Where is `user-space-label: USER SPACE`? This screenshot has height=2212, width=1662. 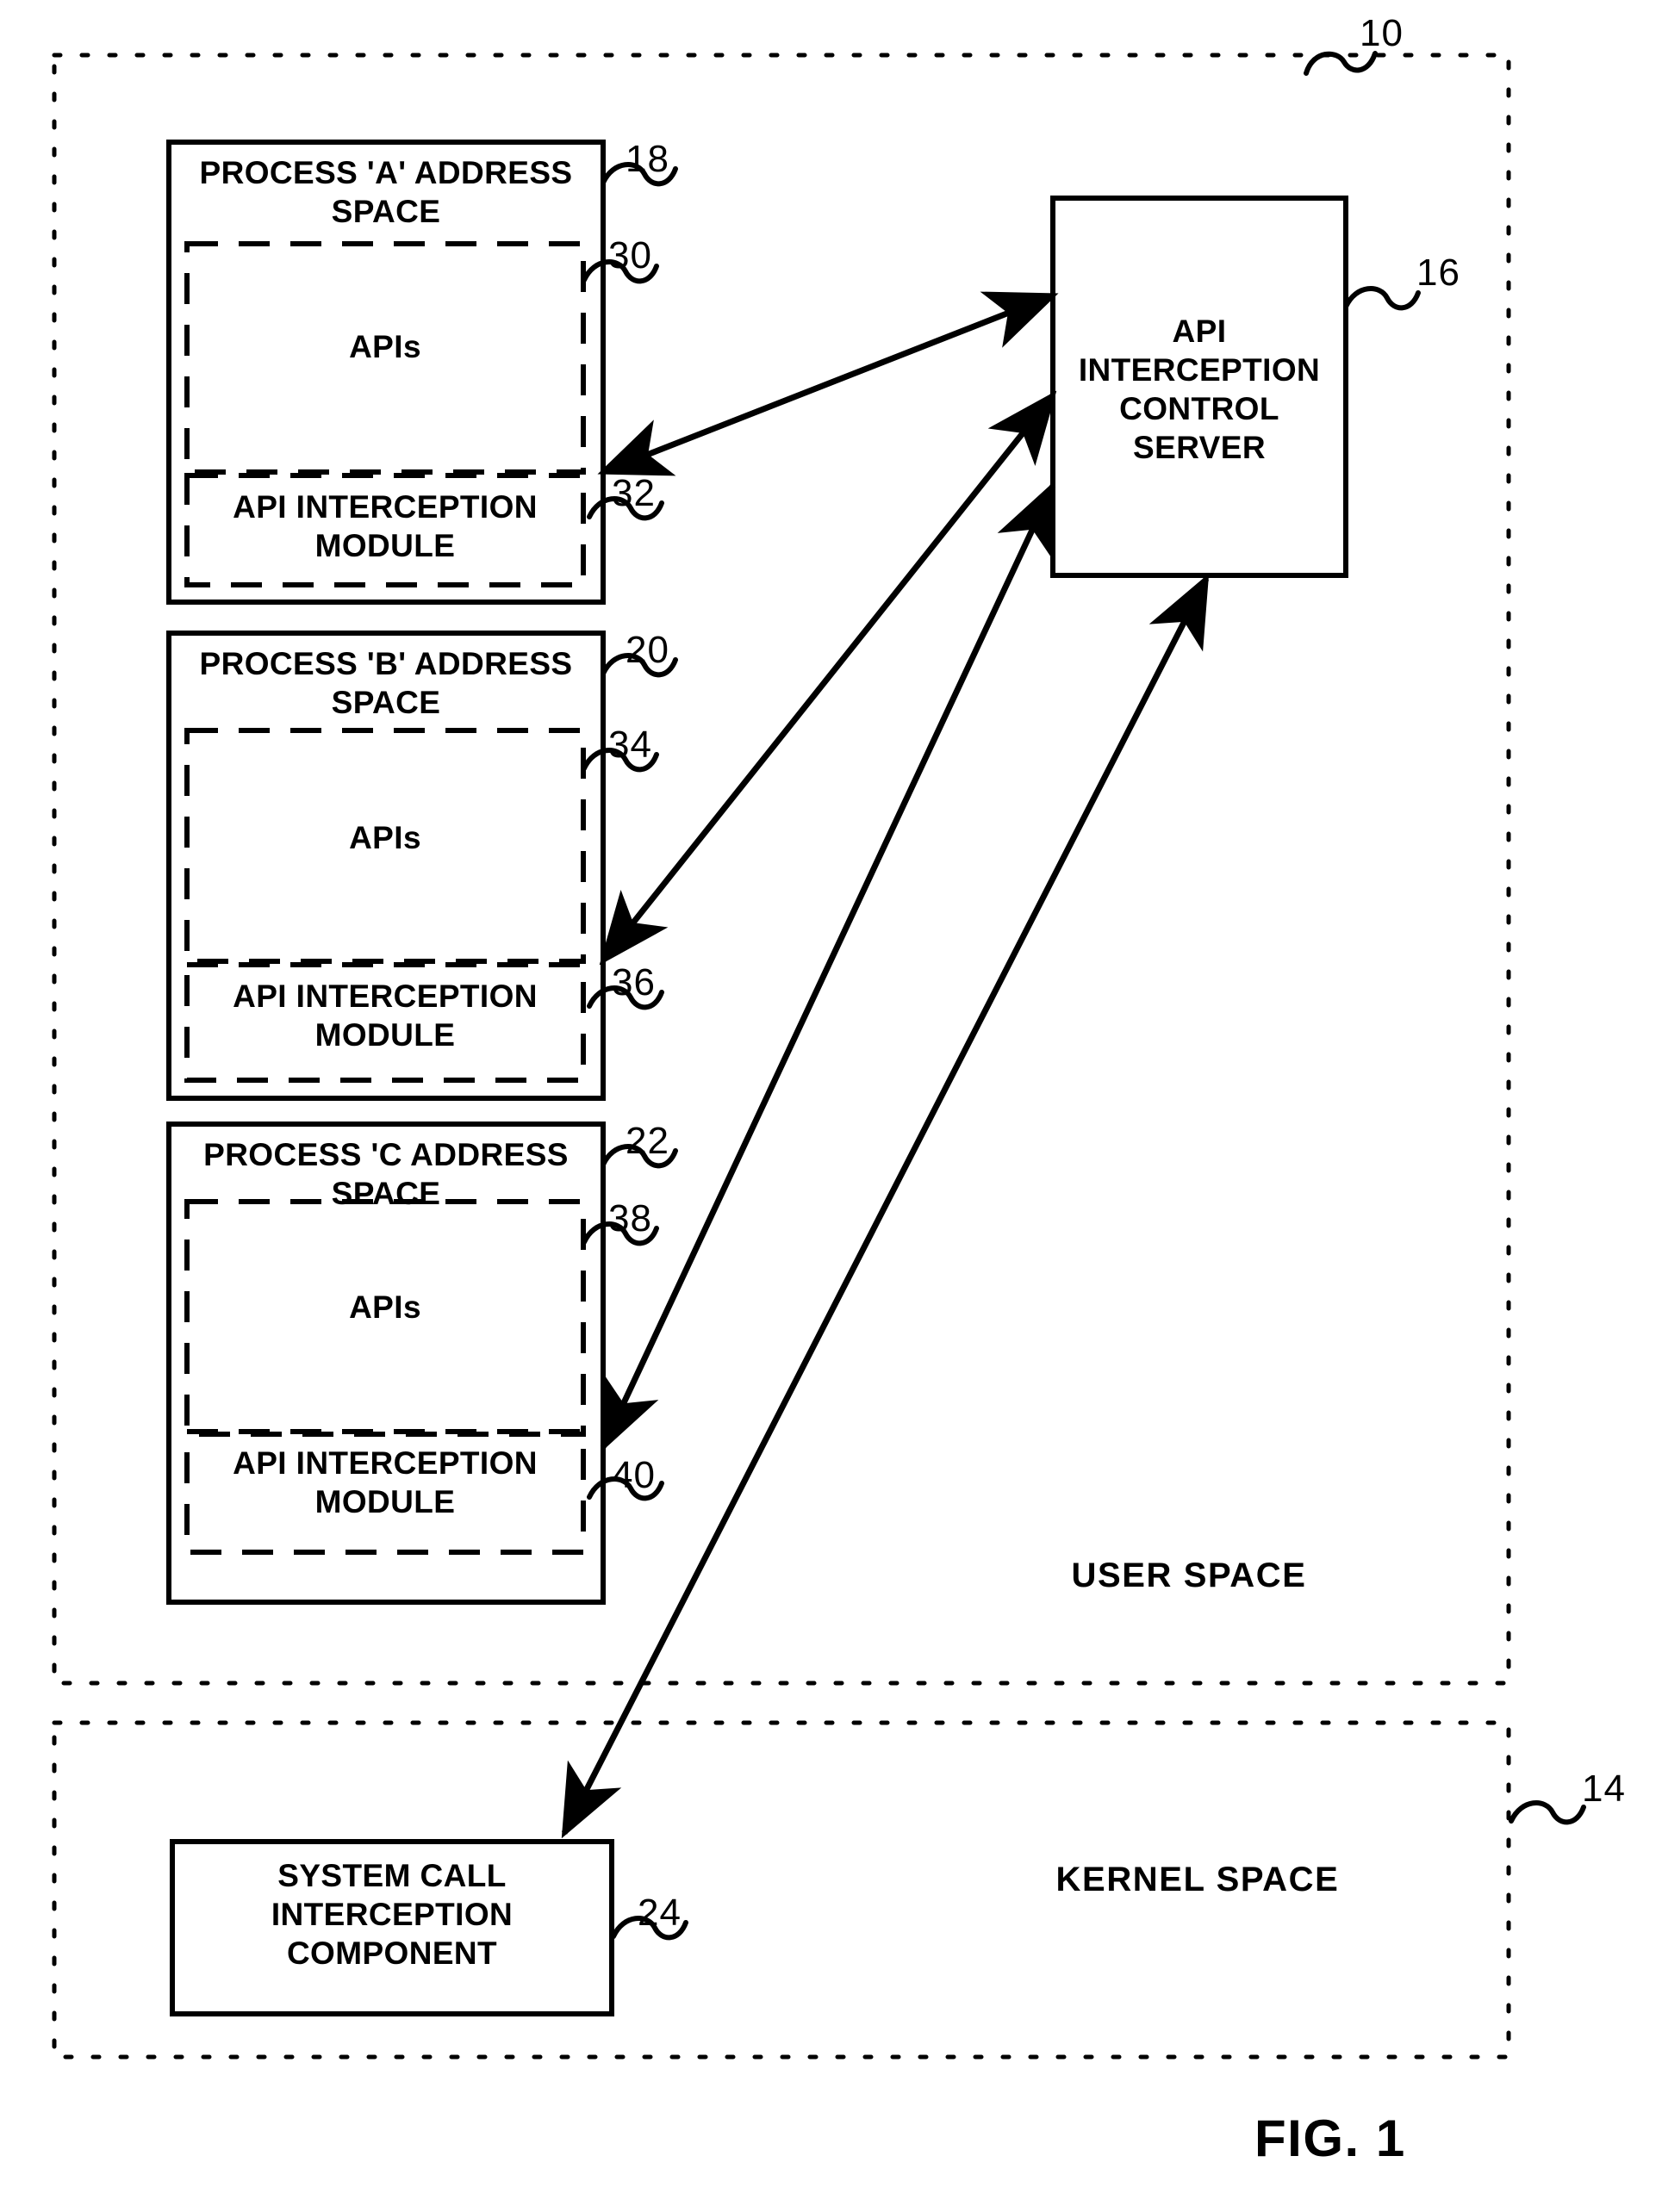
user-space-label: USER SPACE is located at coordinates (1189, 1575).